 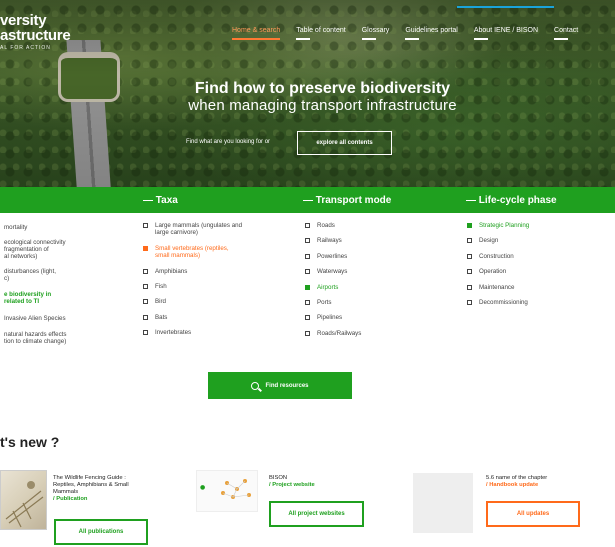 I want to click on impact-item: disturbances (light,, so click(x=30, y=271).